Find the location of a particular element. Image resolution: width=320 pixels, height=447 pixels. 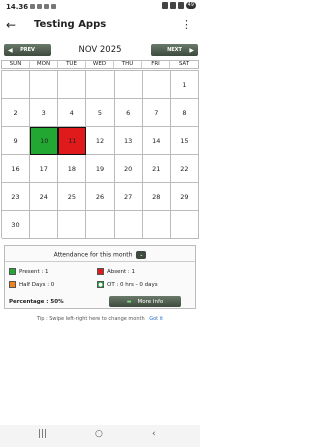

calendar-day: 23 is located at coordinates (16, 197).